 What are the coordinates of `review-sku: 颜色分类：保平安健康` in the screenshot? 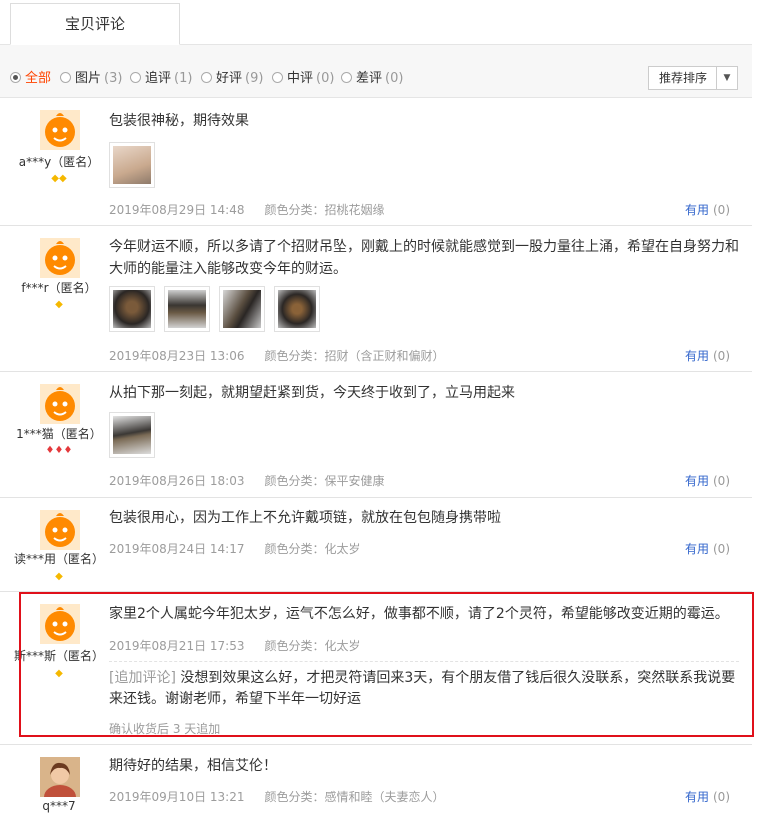 It's located at (324, 481).